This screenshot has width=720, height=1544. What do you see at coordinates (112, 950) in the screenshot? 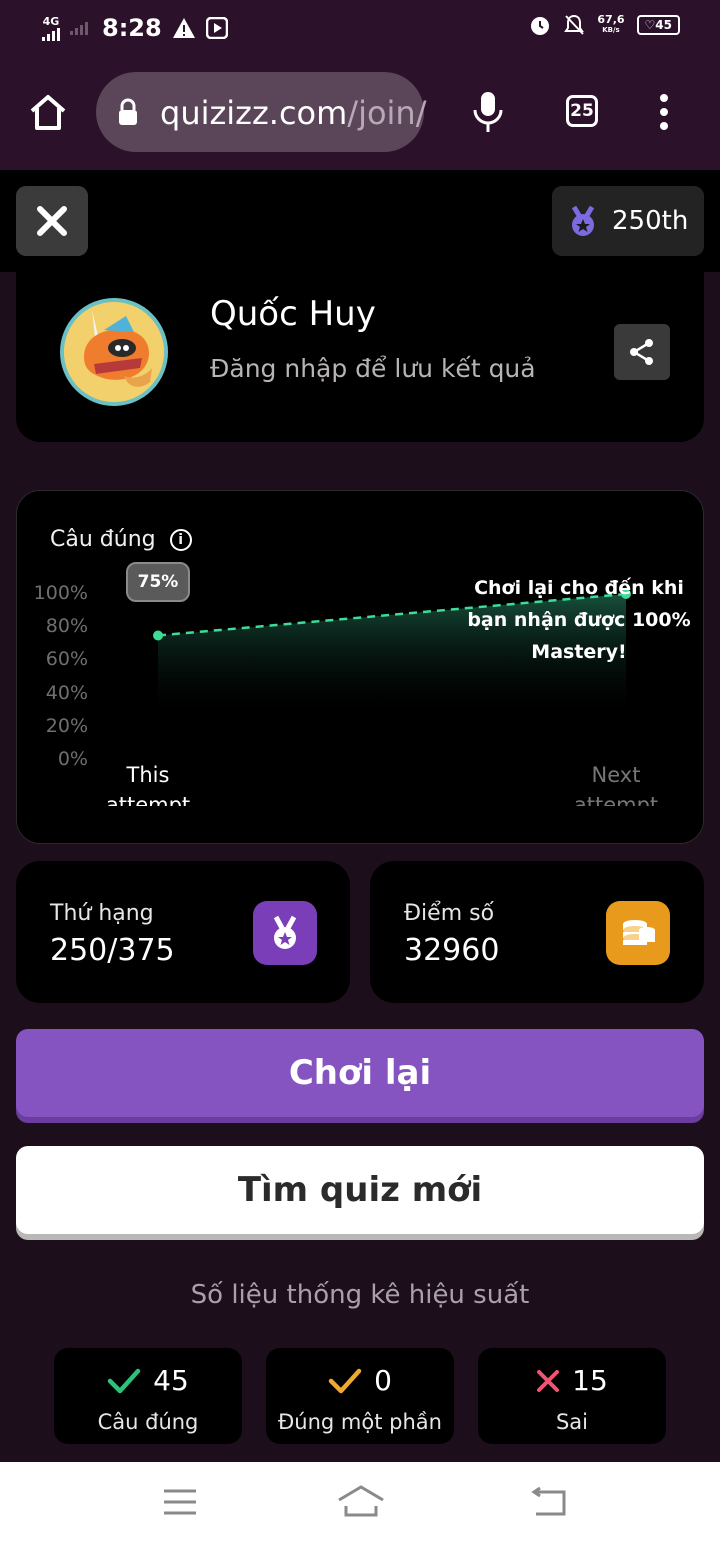
I see `rank-stat-value: 250/375` at bounding box center [112, 950].